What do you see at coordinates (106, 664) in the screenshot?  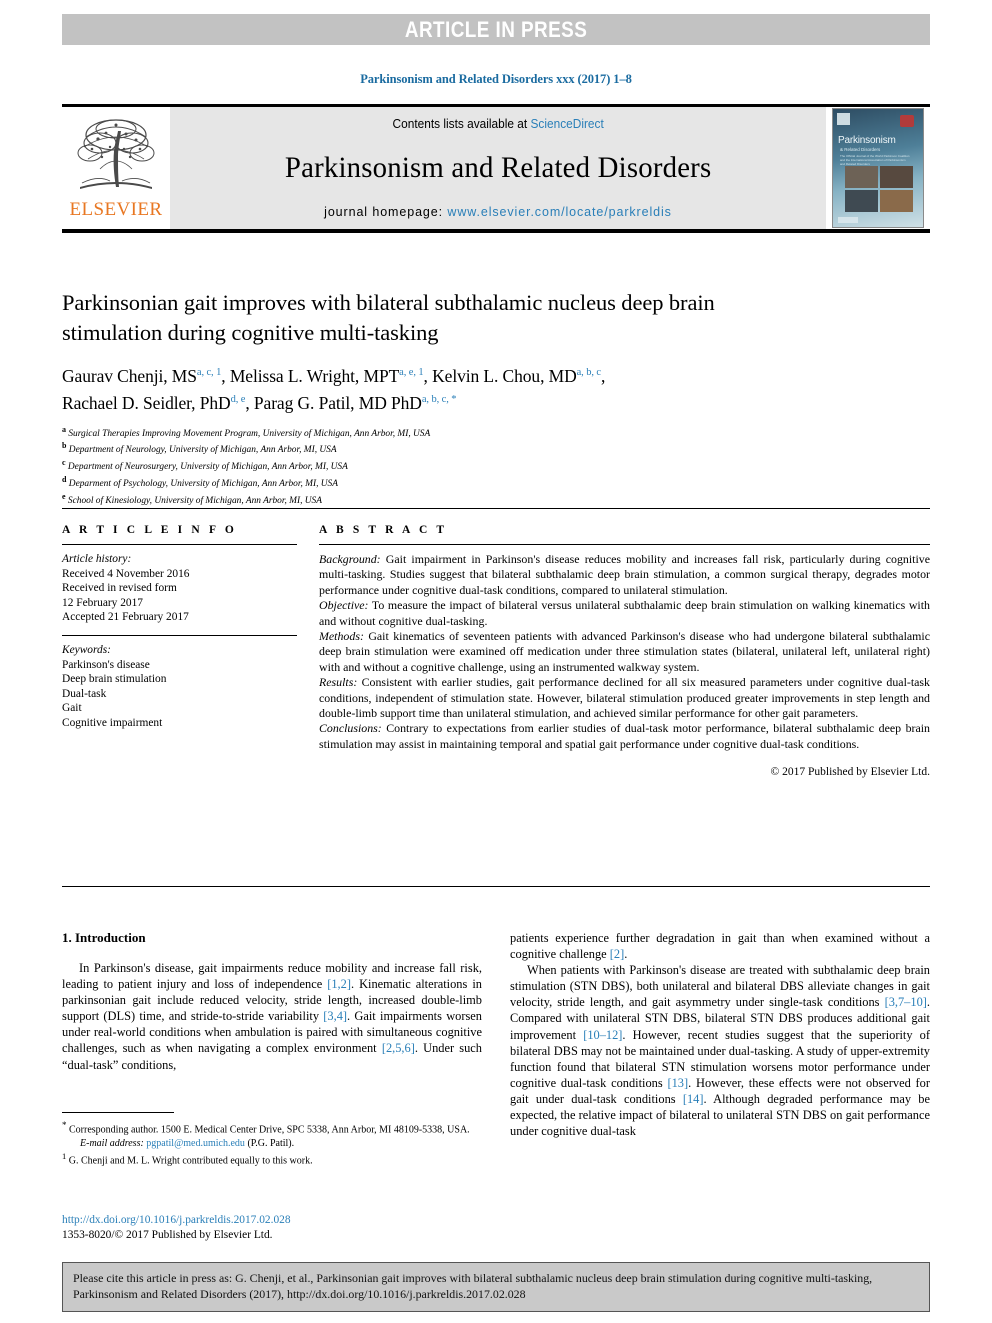 I see `keyword-item: Parkinson's disease` at bounding box center [106, 664].